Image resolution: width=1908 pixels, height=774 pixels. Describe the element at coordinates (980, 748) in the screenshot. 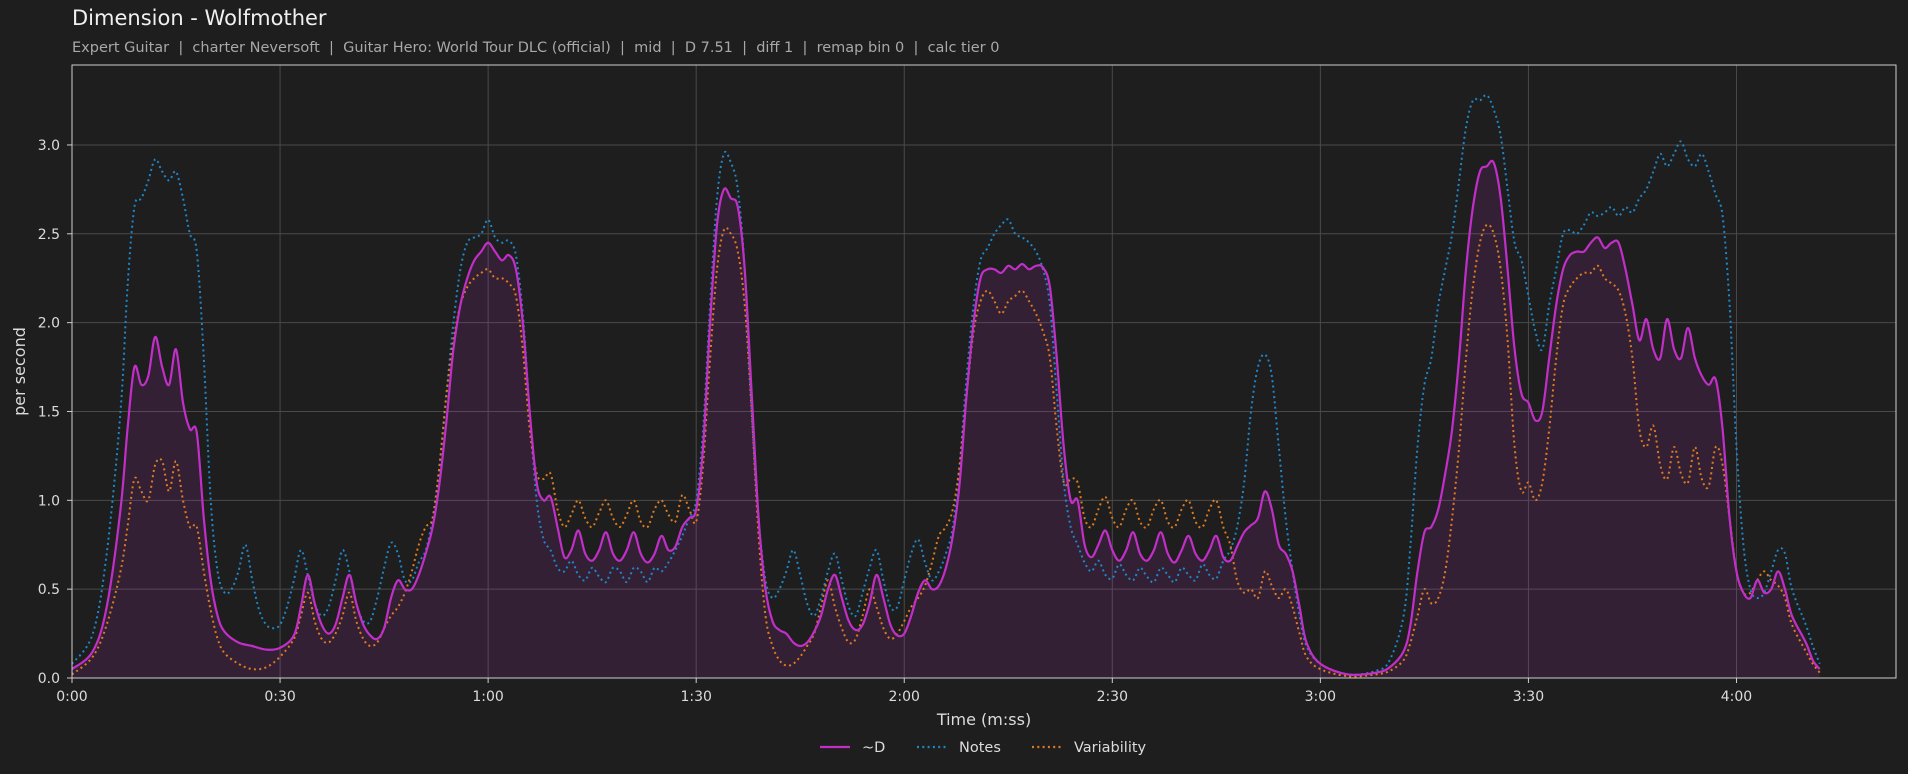

I see `legend-label: Notes` at that location.